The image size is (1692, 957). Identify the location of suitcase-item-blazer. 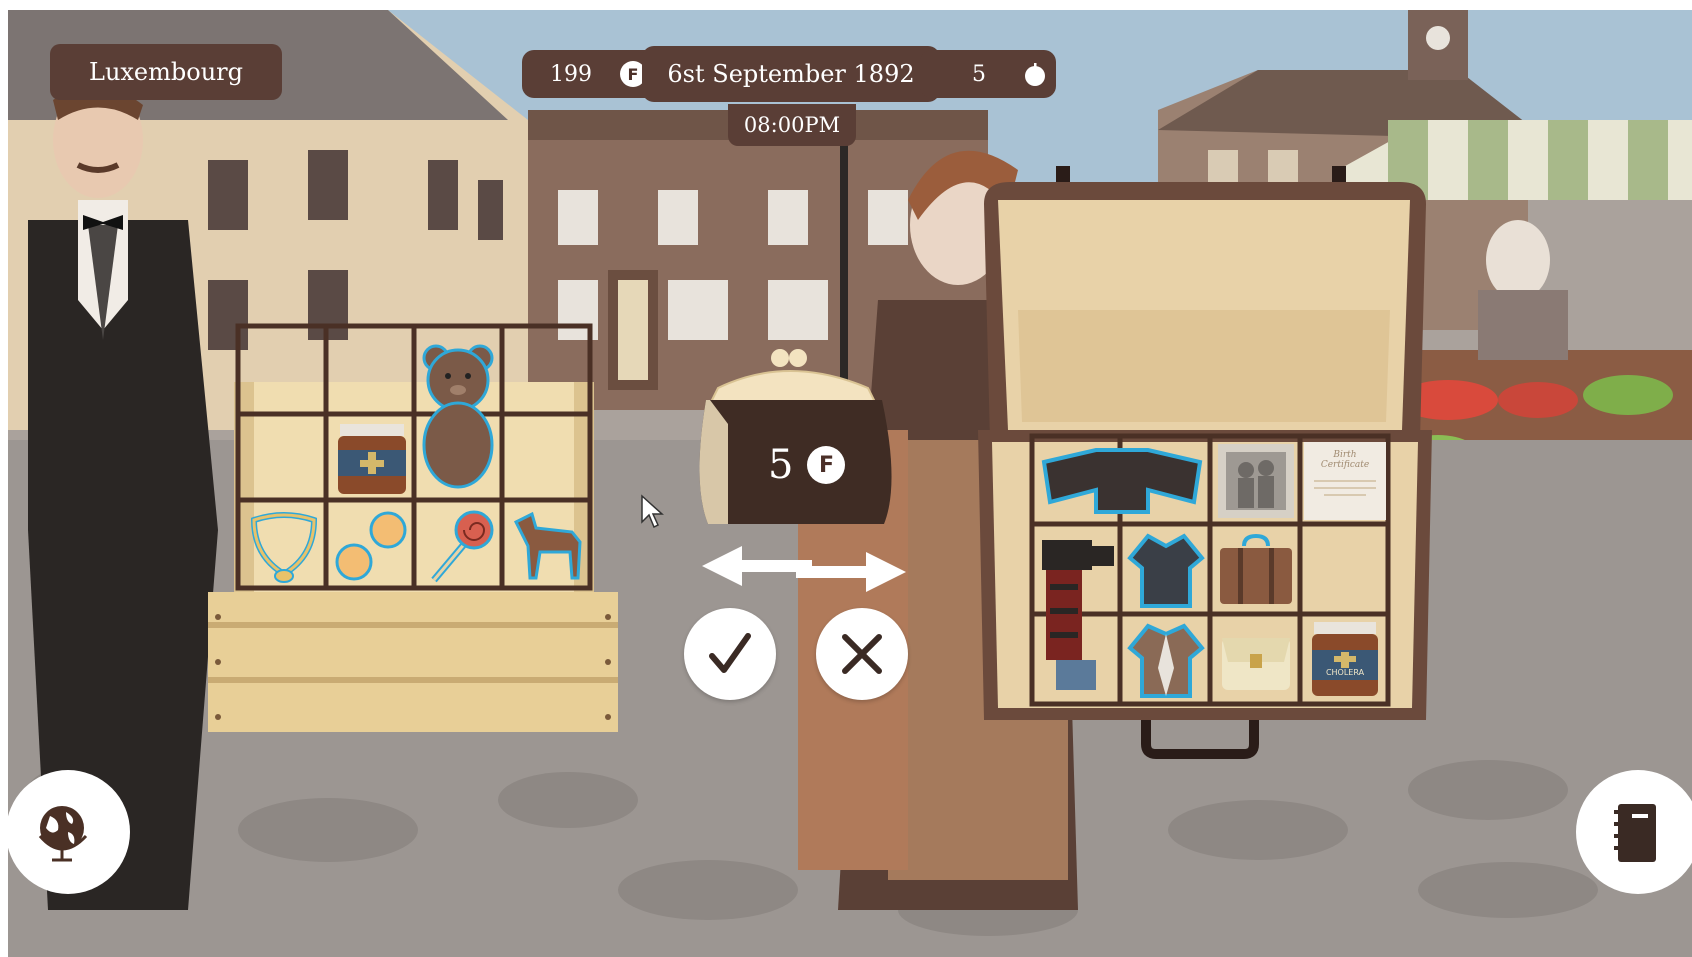
(1166, 660).